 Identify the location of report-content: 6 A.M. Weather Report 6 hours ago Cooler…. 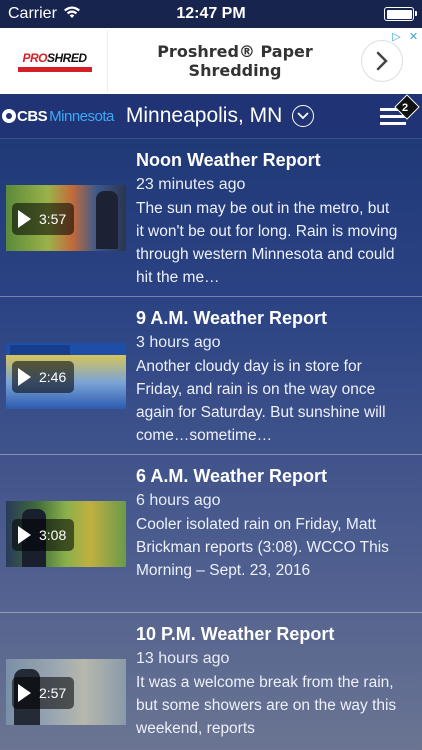
(272, 533).